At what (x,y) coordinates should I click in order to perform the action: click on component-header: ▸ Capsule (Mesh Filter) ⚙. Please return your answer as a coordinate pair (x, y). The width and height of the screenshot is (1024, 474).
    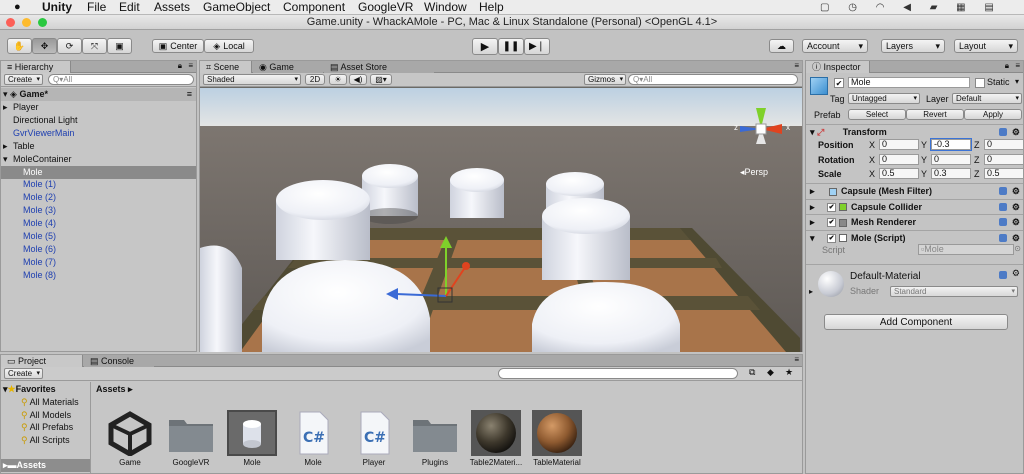
    Looking at the image, I should click on (914, 190).